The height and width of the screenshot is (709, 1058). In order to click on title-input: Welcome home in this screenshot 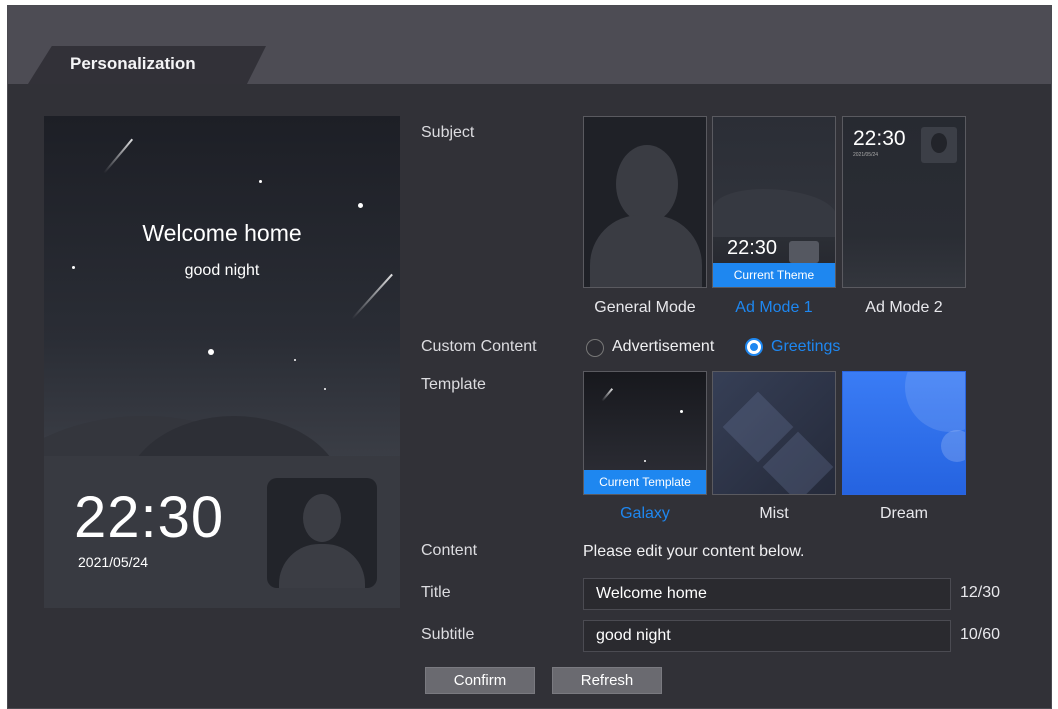, I will do `click(767, 594)`.